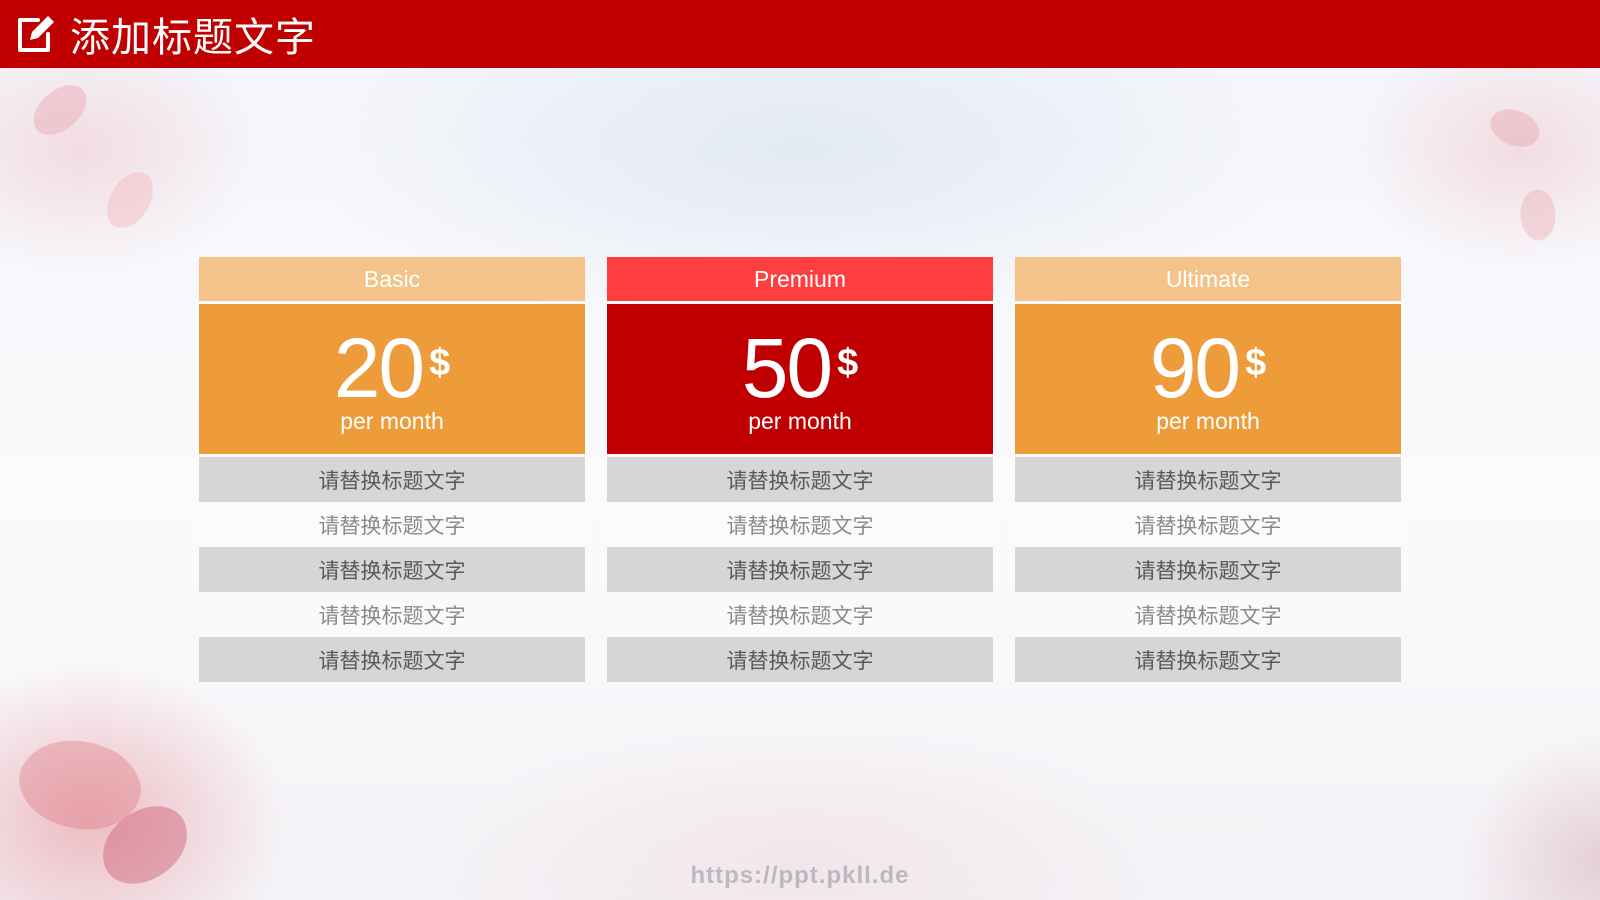  I want to click on plan-price-box: 20 $ per month, so click(392, 379).